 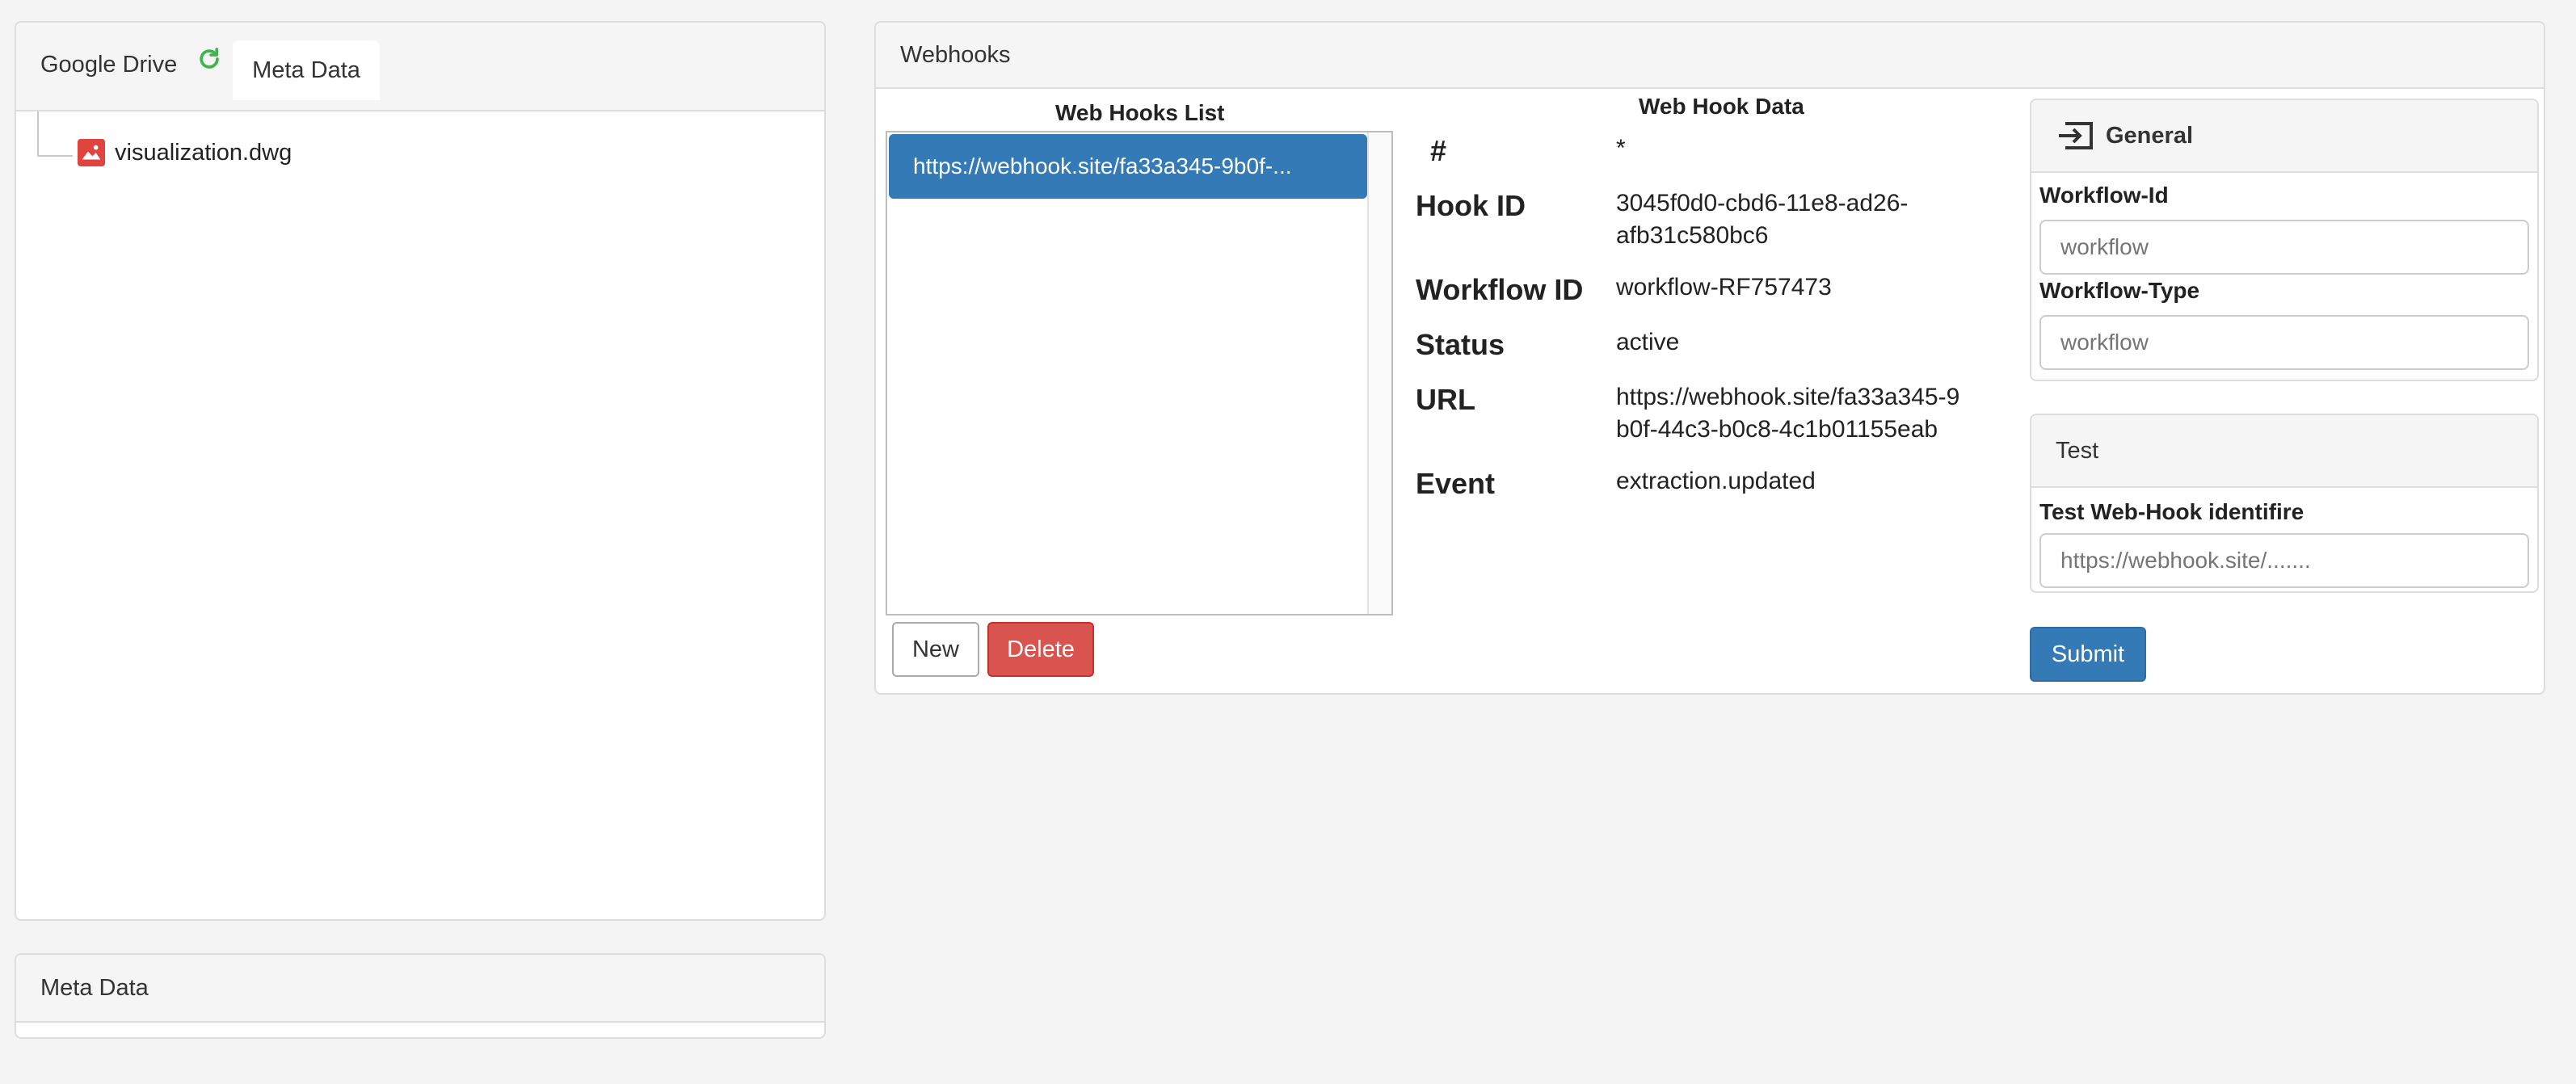 What do you see at coordinates (2284, 561) in the screenshot?
I see `test-identifier-input` at bounding box center [2284, 561].